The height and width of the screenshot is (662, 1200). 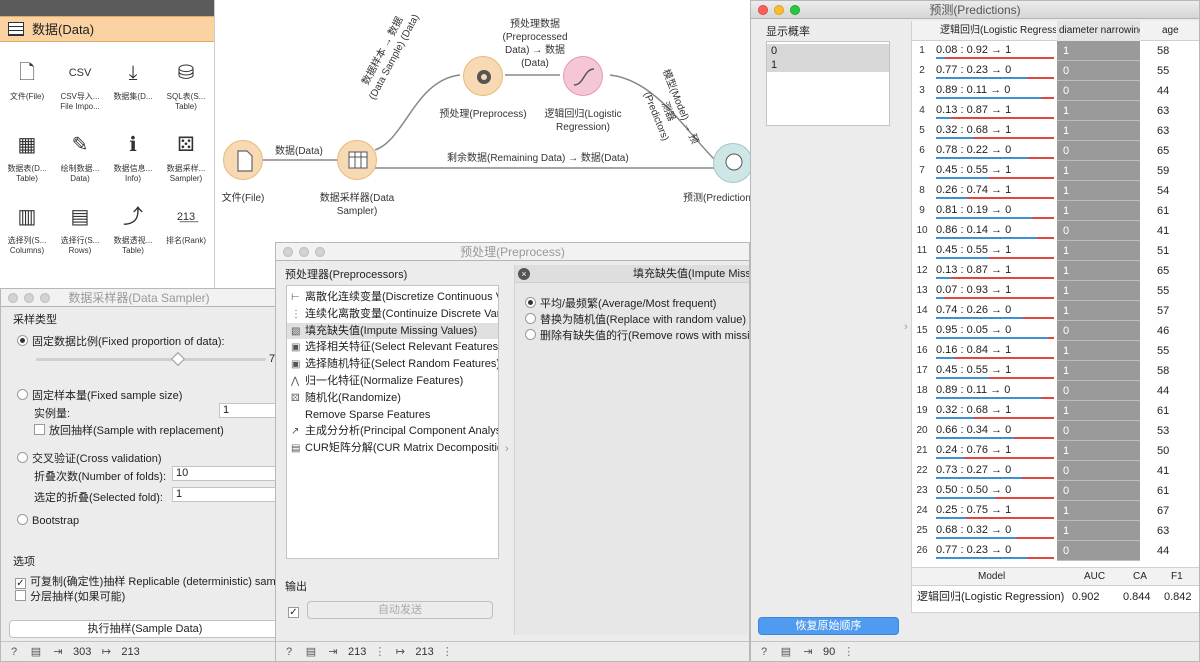 I want to click on close-icon: ×, so click(x=524, y=274).